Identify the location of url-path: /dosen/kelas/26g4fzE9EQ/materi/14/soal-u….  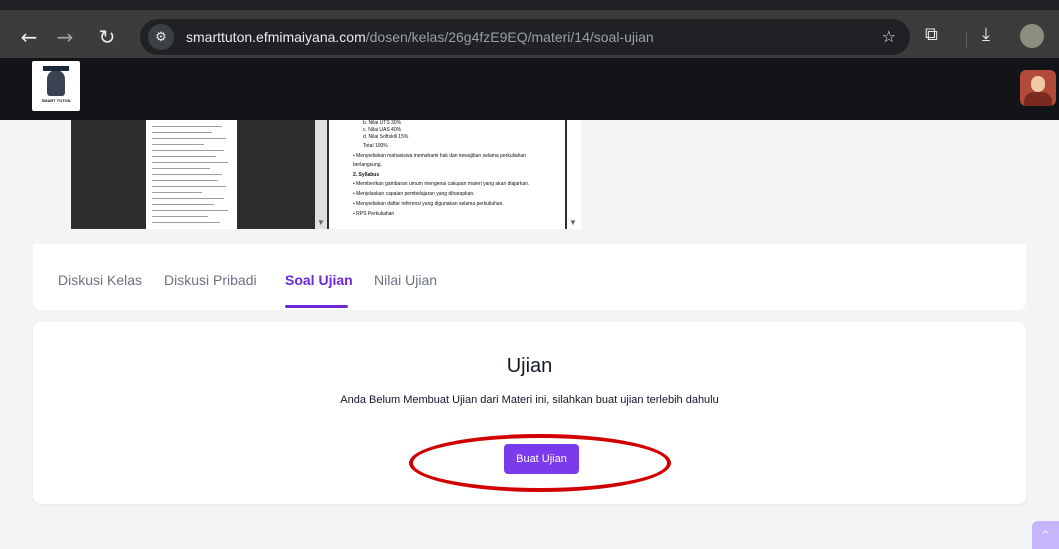
(509, 37).